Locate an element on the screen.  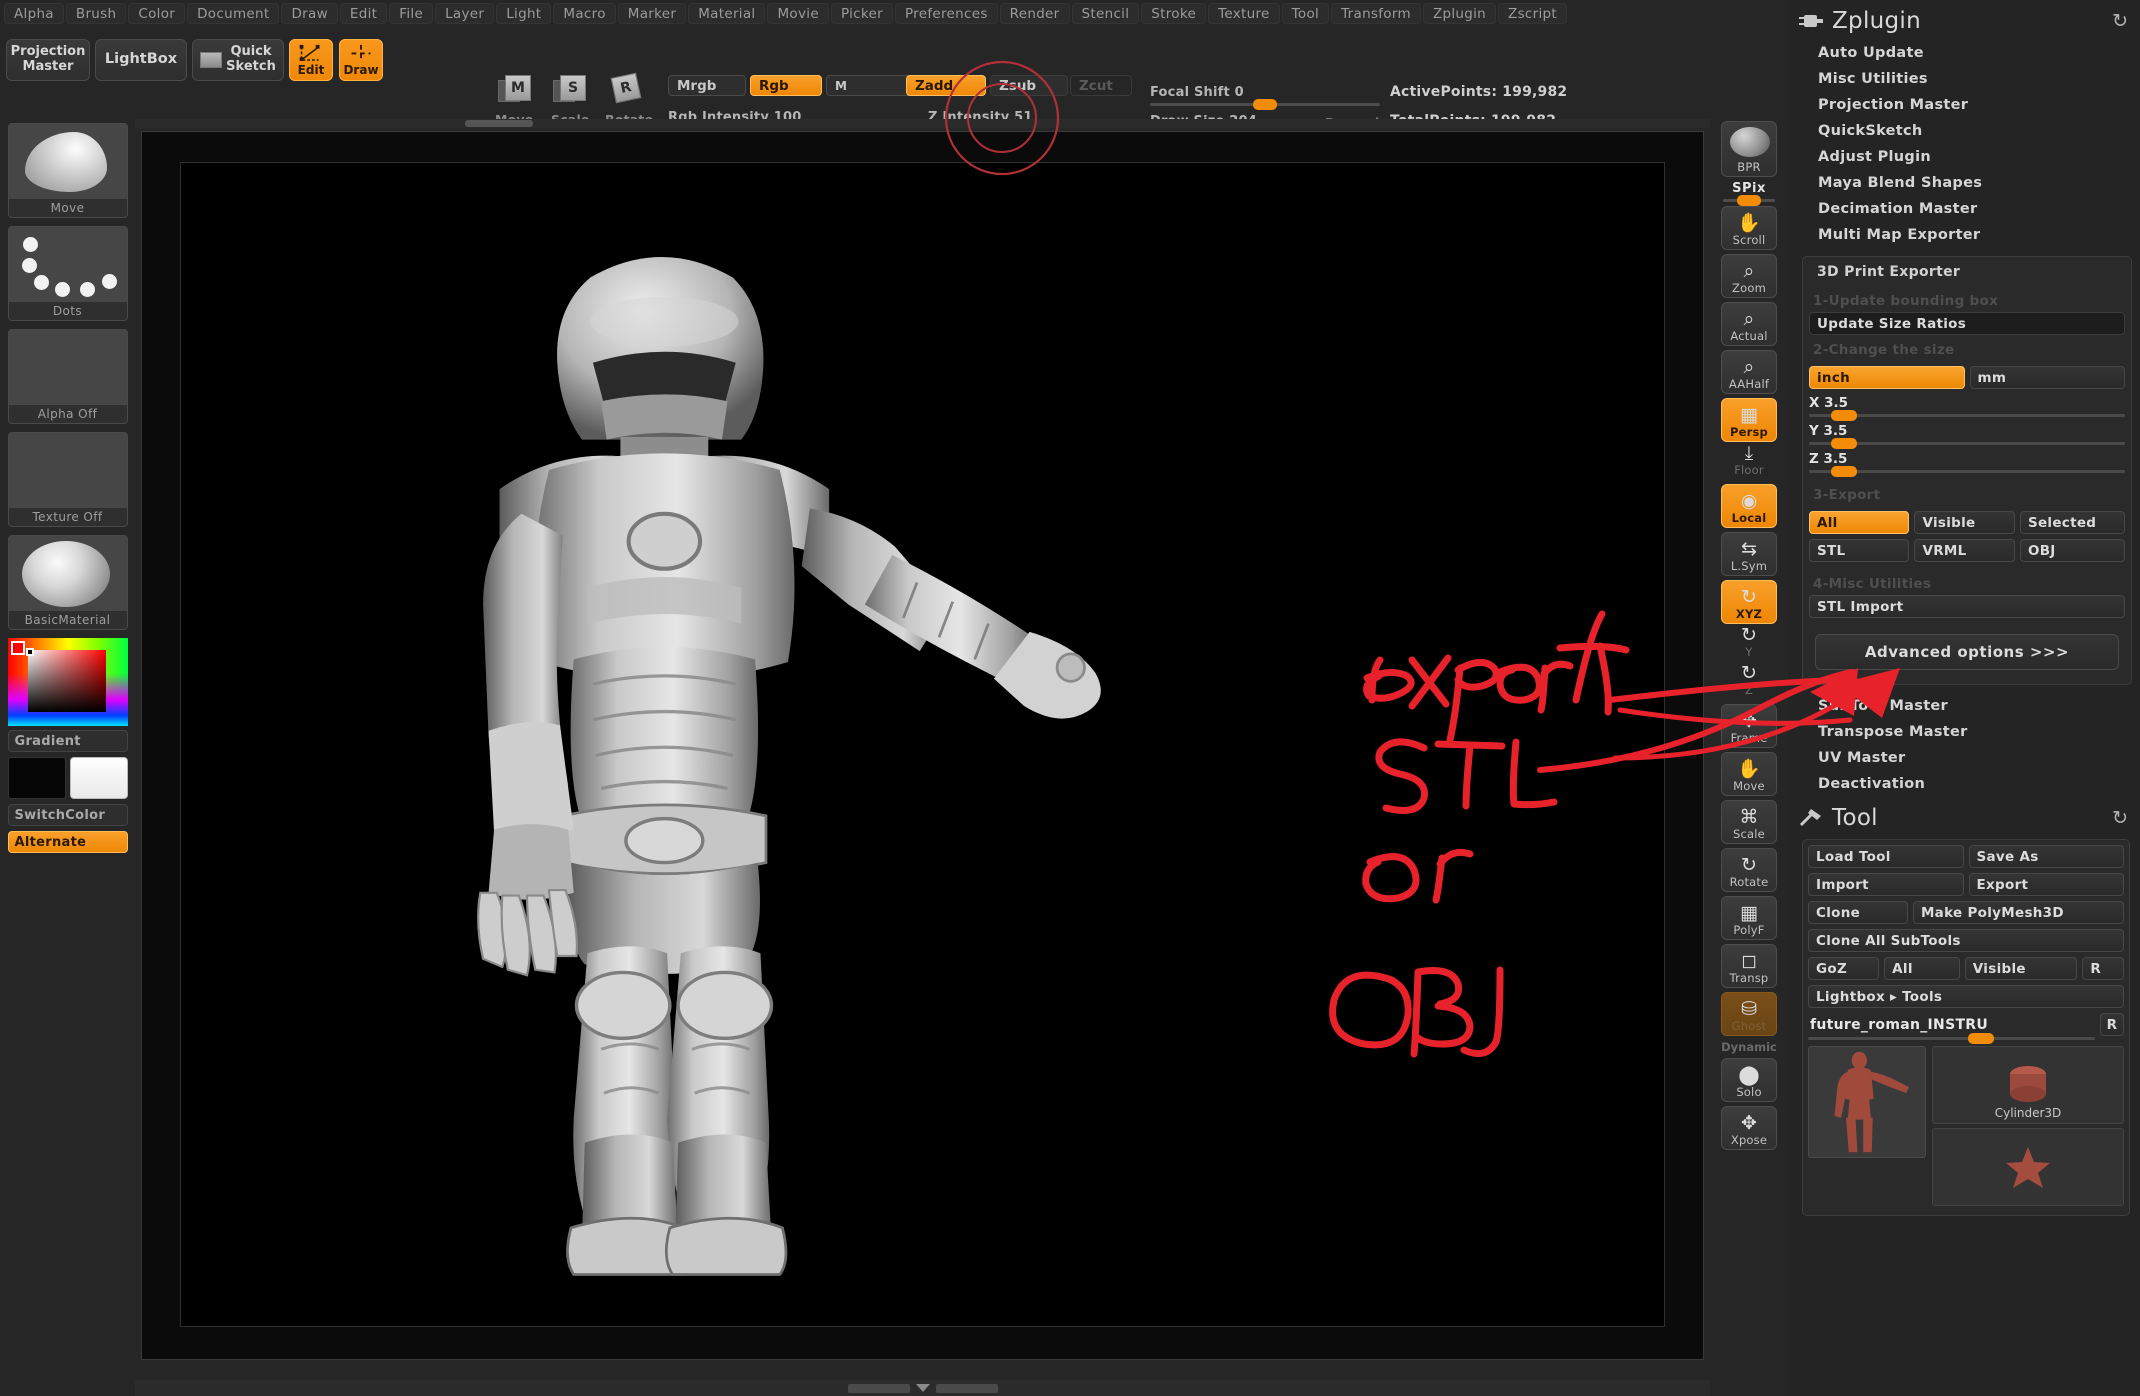
rb-persp-button: ▦ Persp is located at coordinates (1749, 420).